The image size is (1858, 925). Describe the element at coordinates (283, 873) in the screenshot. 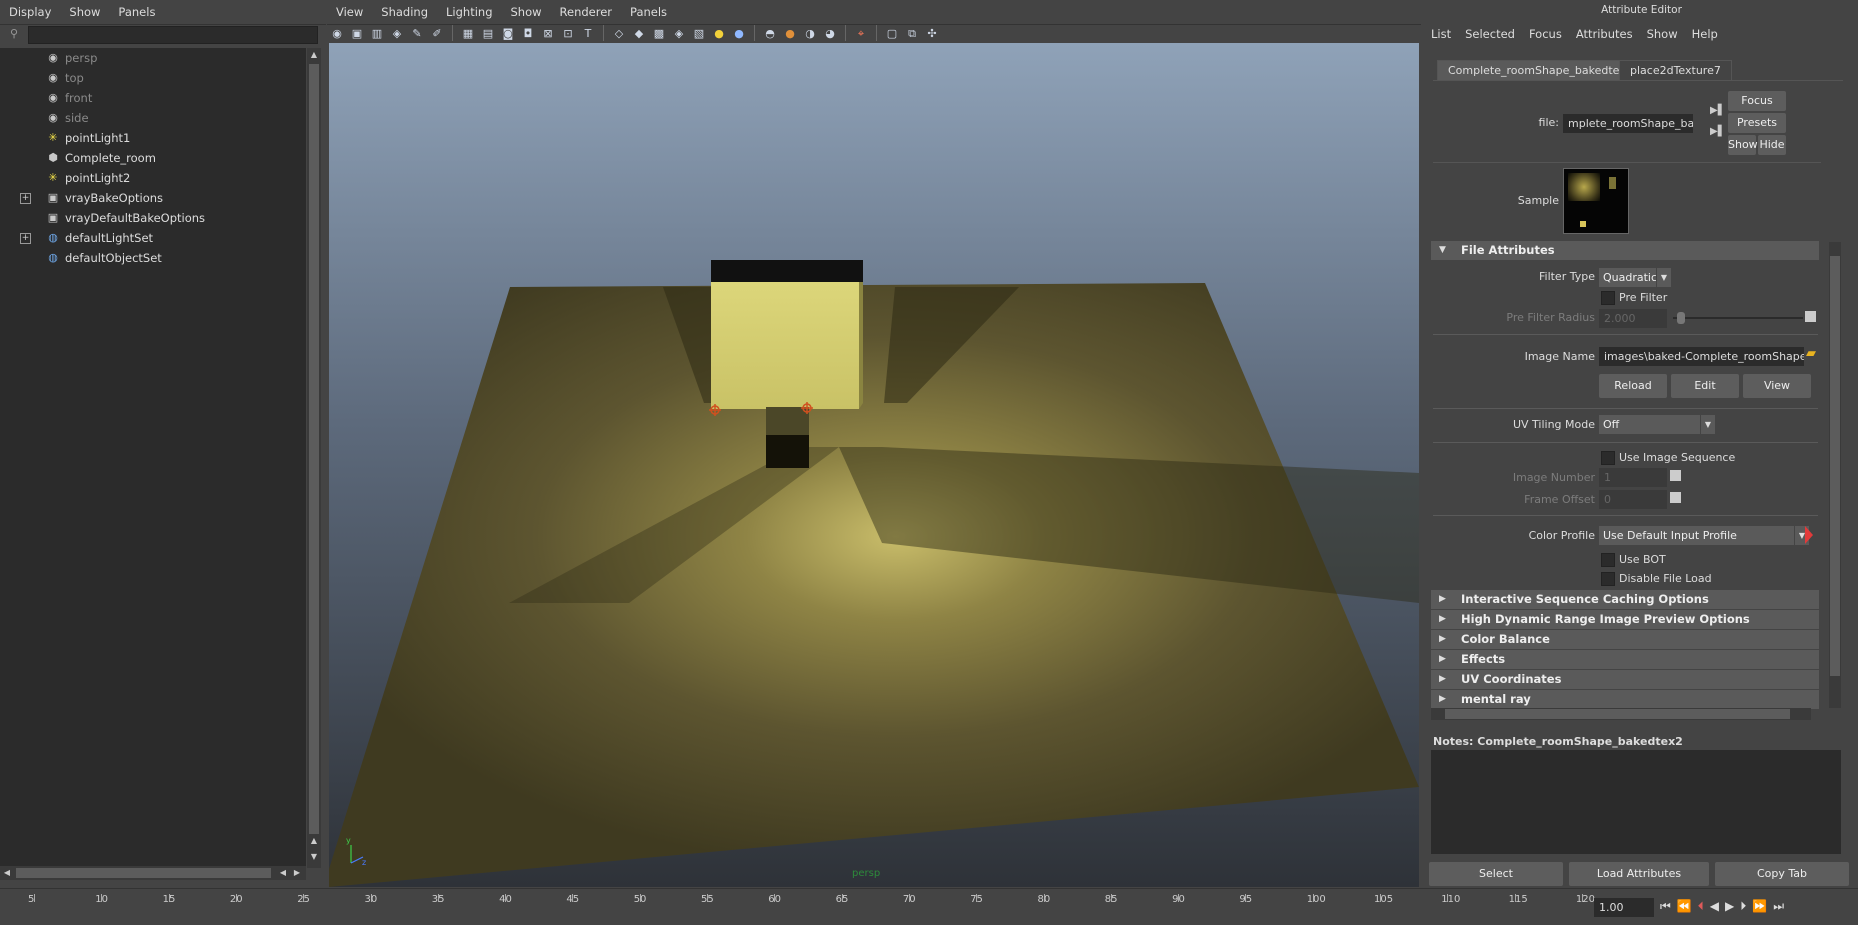

I see `scroll-left-icon: ◀` at that location.